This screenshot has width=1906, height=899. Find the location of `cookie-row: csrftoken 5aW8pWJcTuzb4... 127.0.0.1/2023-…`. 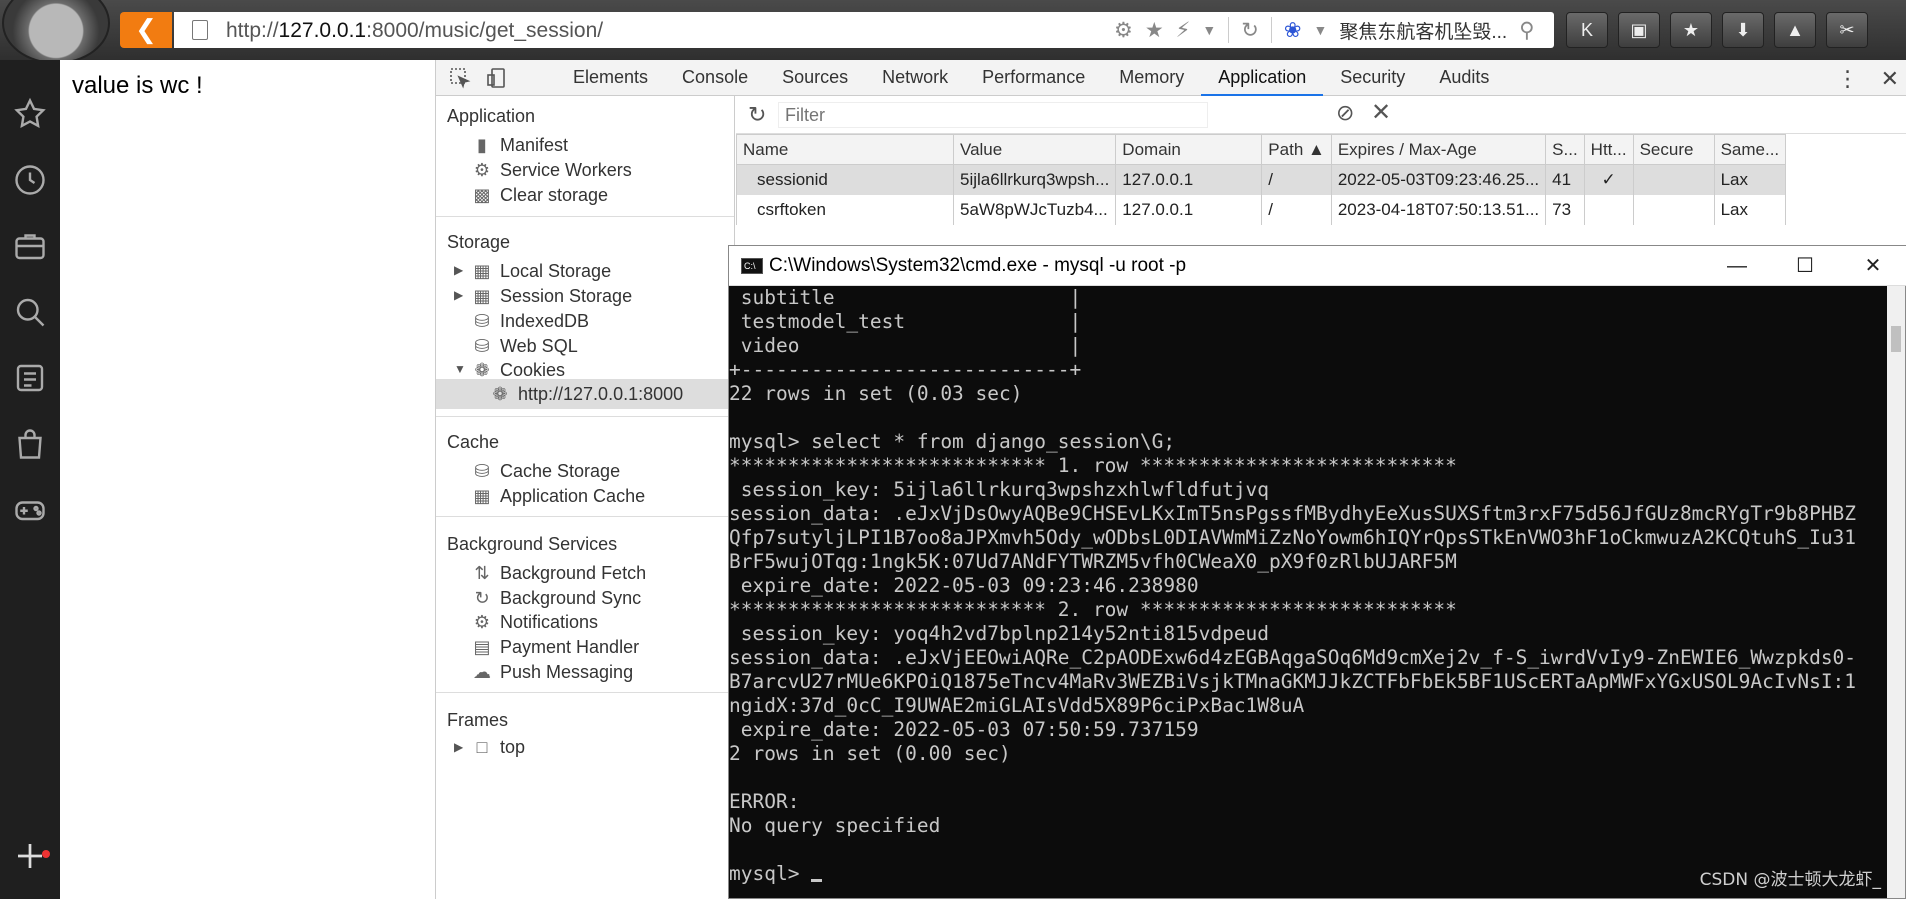

cookie-row: csrftoken 5aW8pWJcTuzb4... 127.0.0.1/2023-… is located at coordinates (1261, 209).